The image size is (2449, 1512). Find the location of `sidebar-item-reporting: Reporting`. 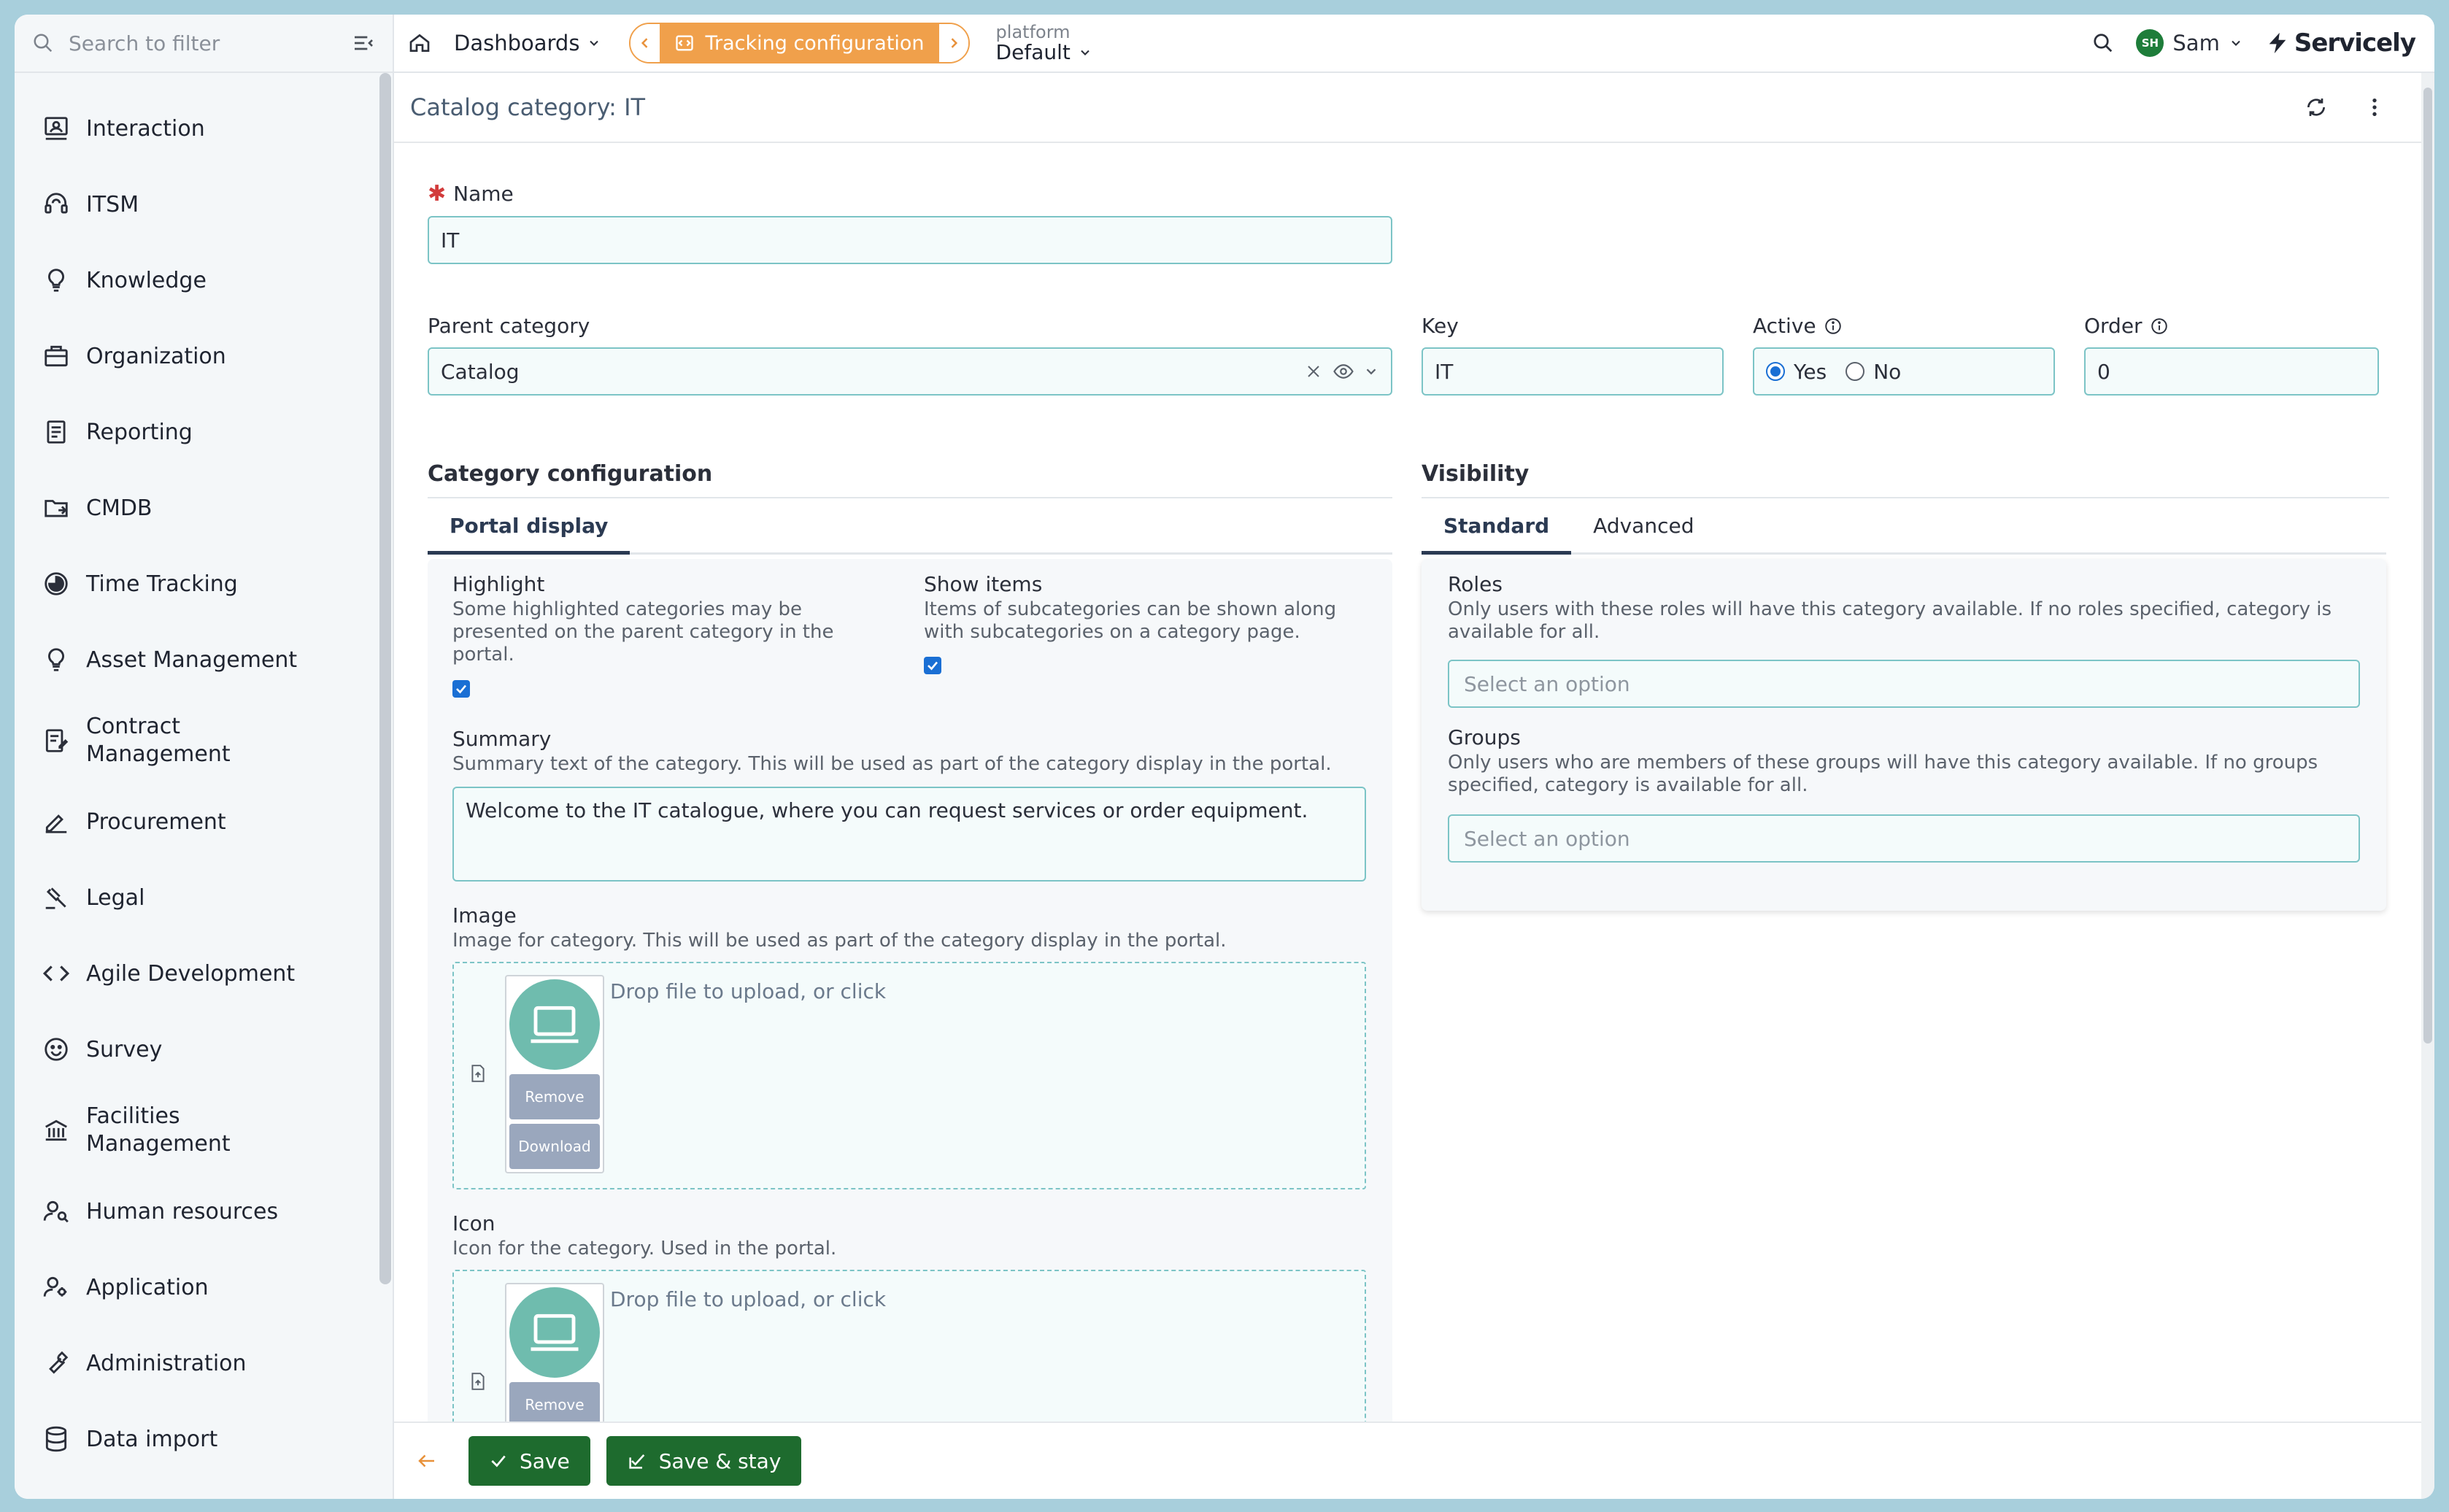

sidebar-item-reporting: Reporting is located at coordinates (204, 432).